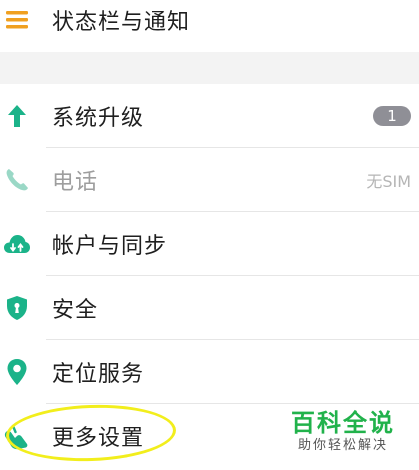  I want to click on watermark-subtitle: 助你轻松解决, so click(342, 445).